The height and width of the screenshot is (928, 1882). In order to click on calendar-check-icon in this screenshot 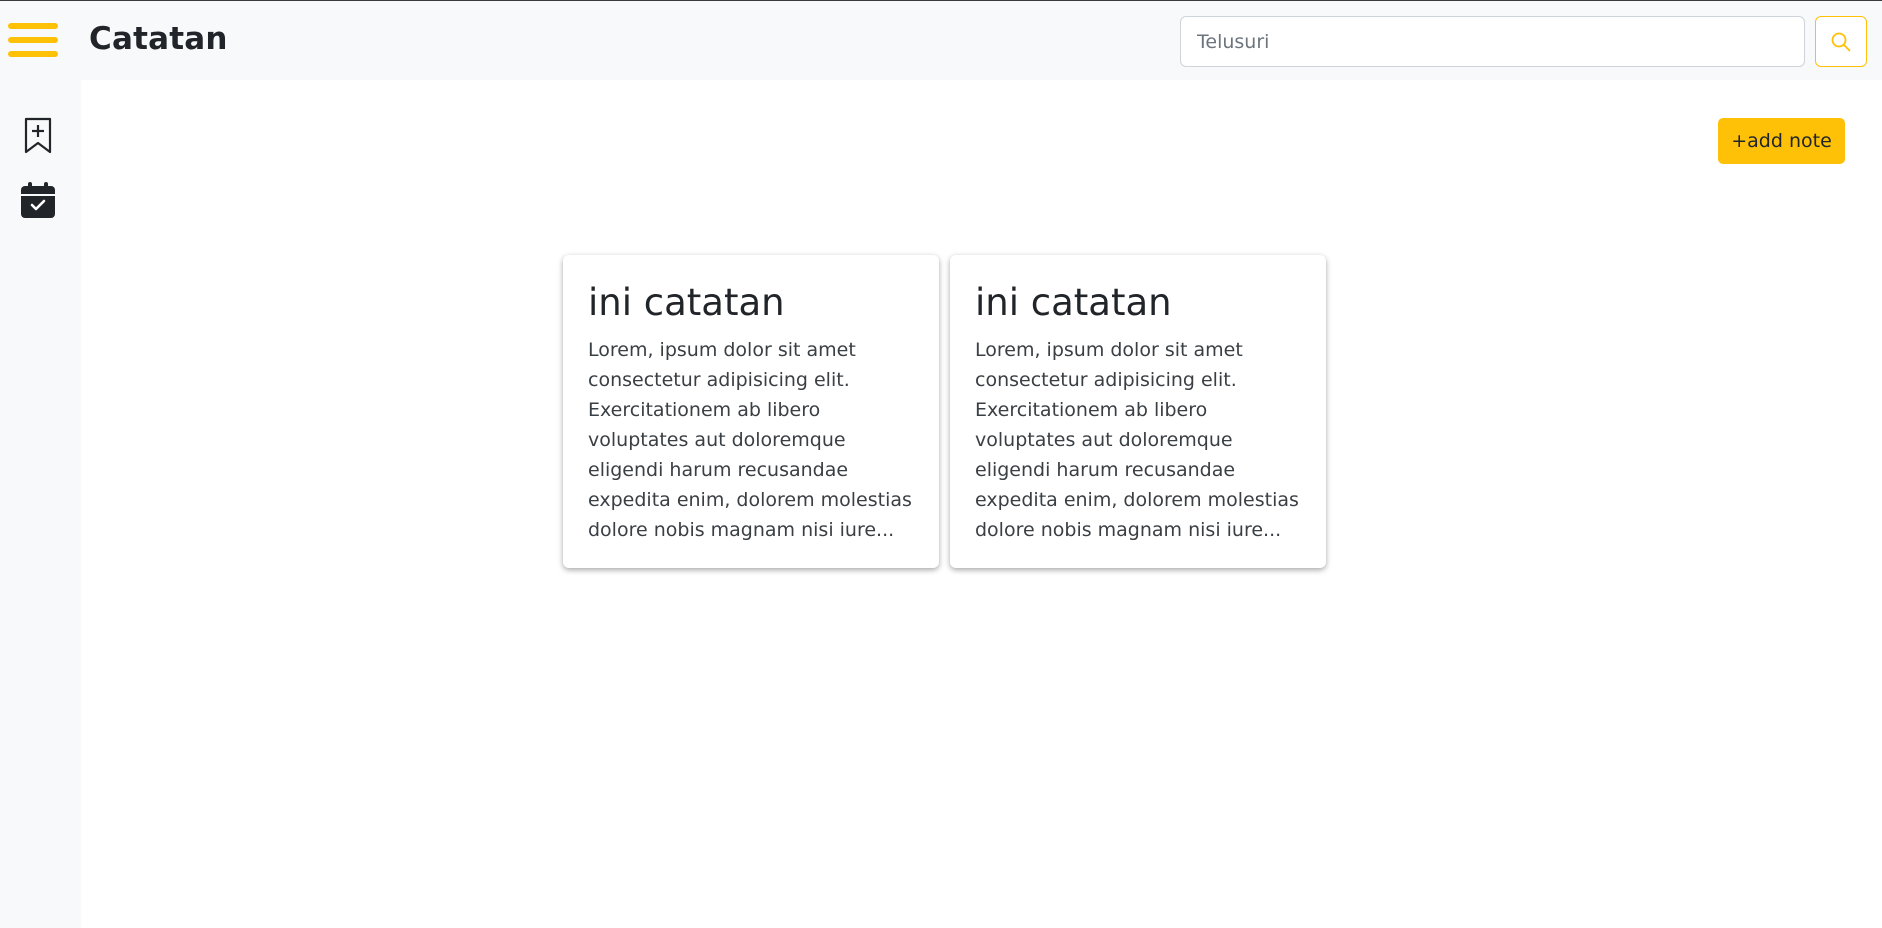, I will do `click(38, 200)`.